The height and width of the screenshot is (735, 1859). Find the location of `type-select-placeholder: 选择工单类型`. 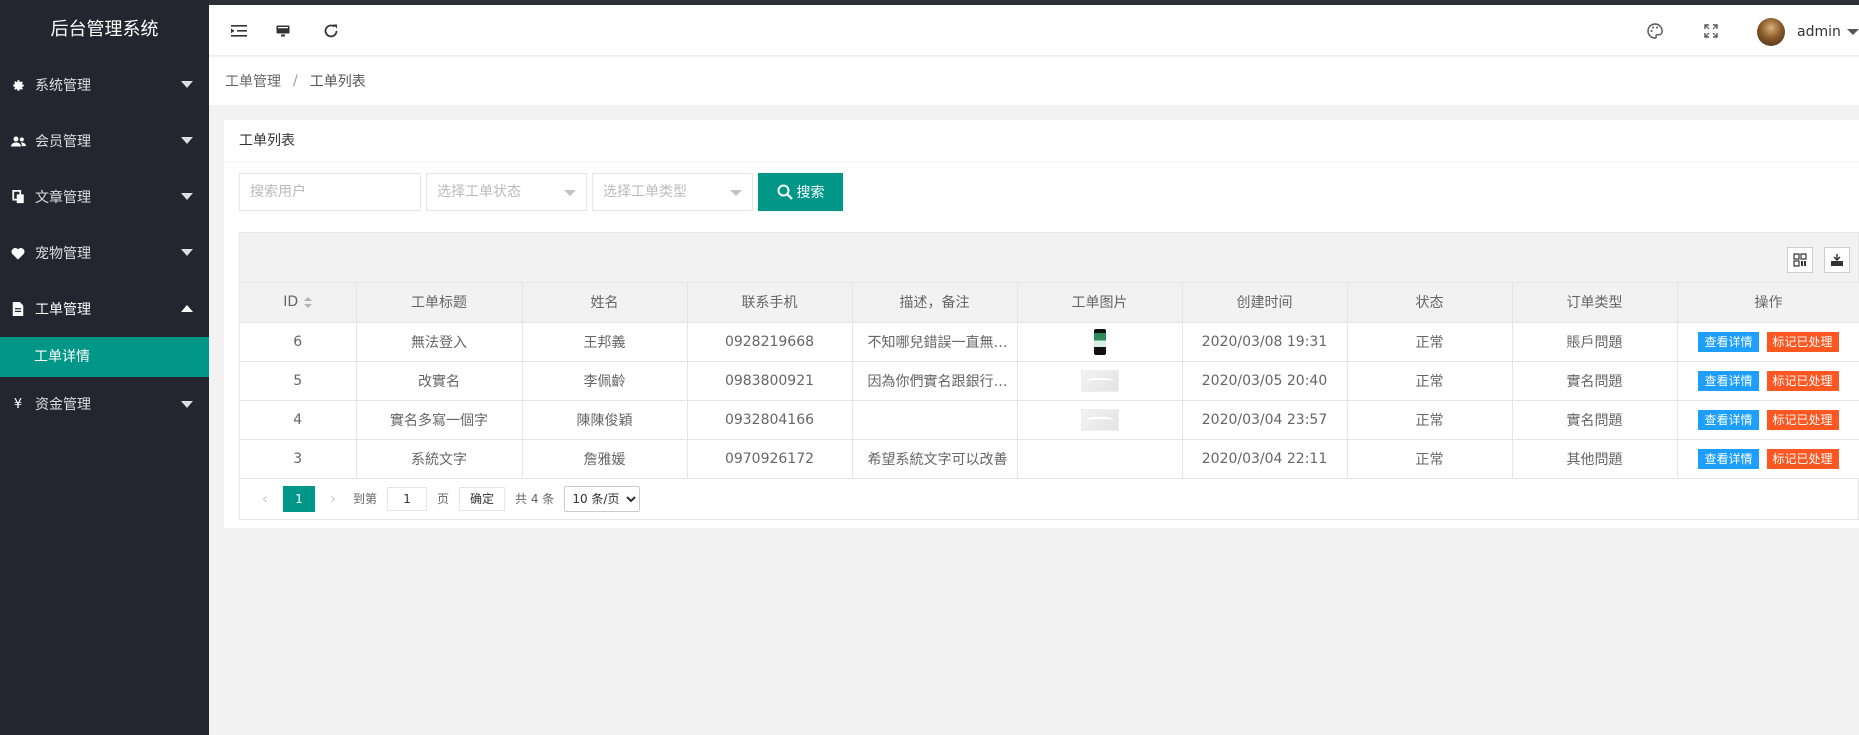

type-select-placeholder: 选择工单类型 is located at coordinates (645, 192).